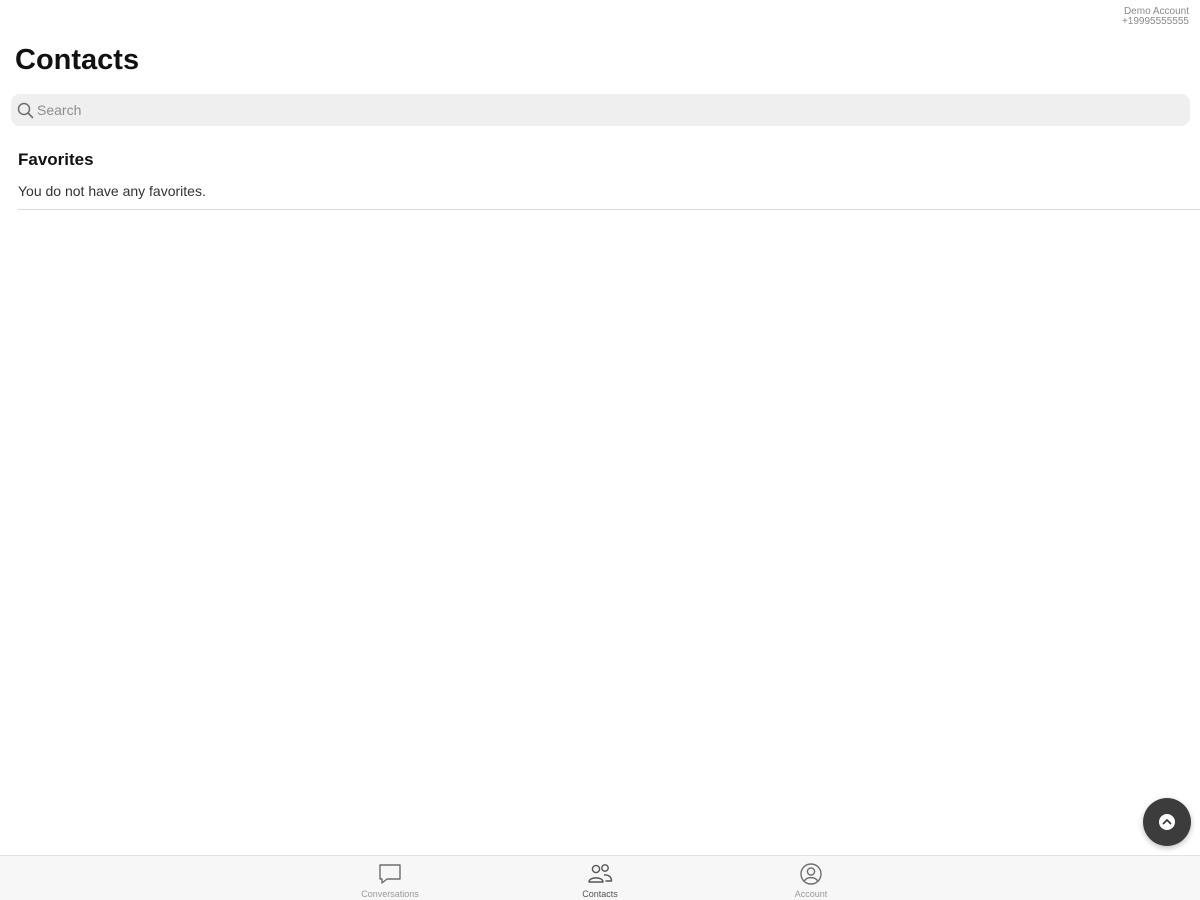  I want to click on tab-contacts: Contacts, so click(600, 878).